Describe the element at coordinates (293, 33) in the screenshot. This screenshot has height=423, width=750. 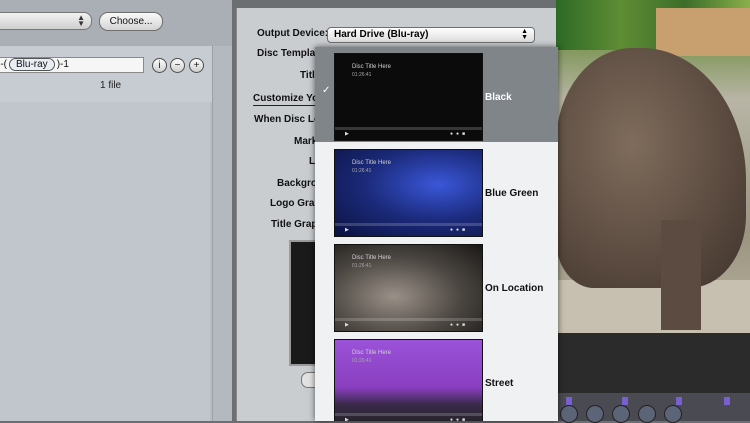
I see `output-device-label: Output Device:` at that location.